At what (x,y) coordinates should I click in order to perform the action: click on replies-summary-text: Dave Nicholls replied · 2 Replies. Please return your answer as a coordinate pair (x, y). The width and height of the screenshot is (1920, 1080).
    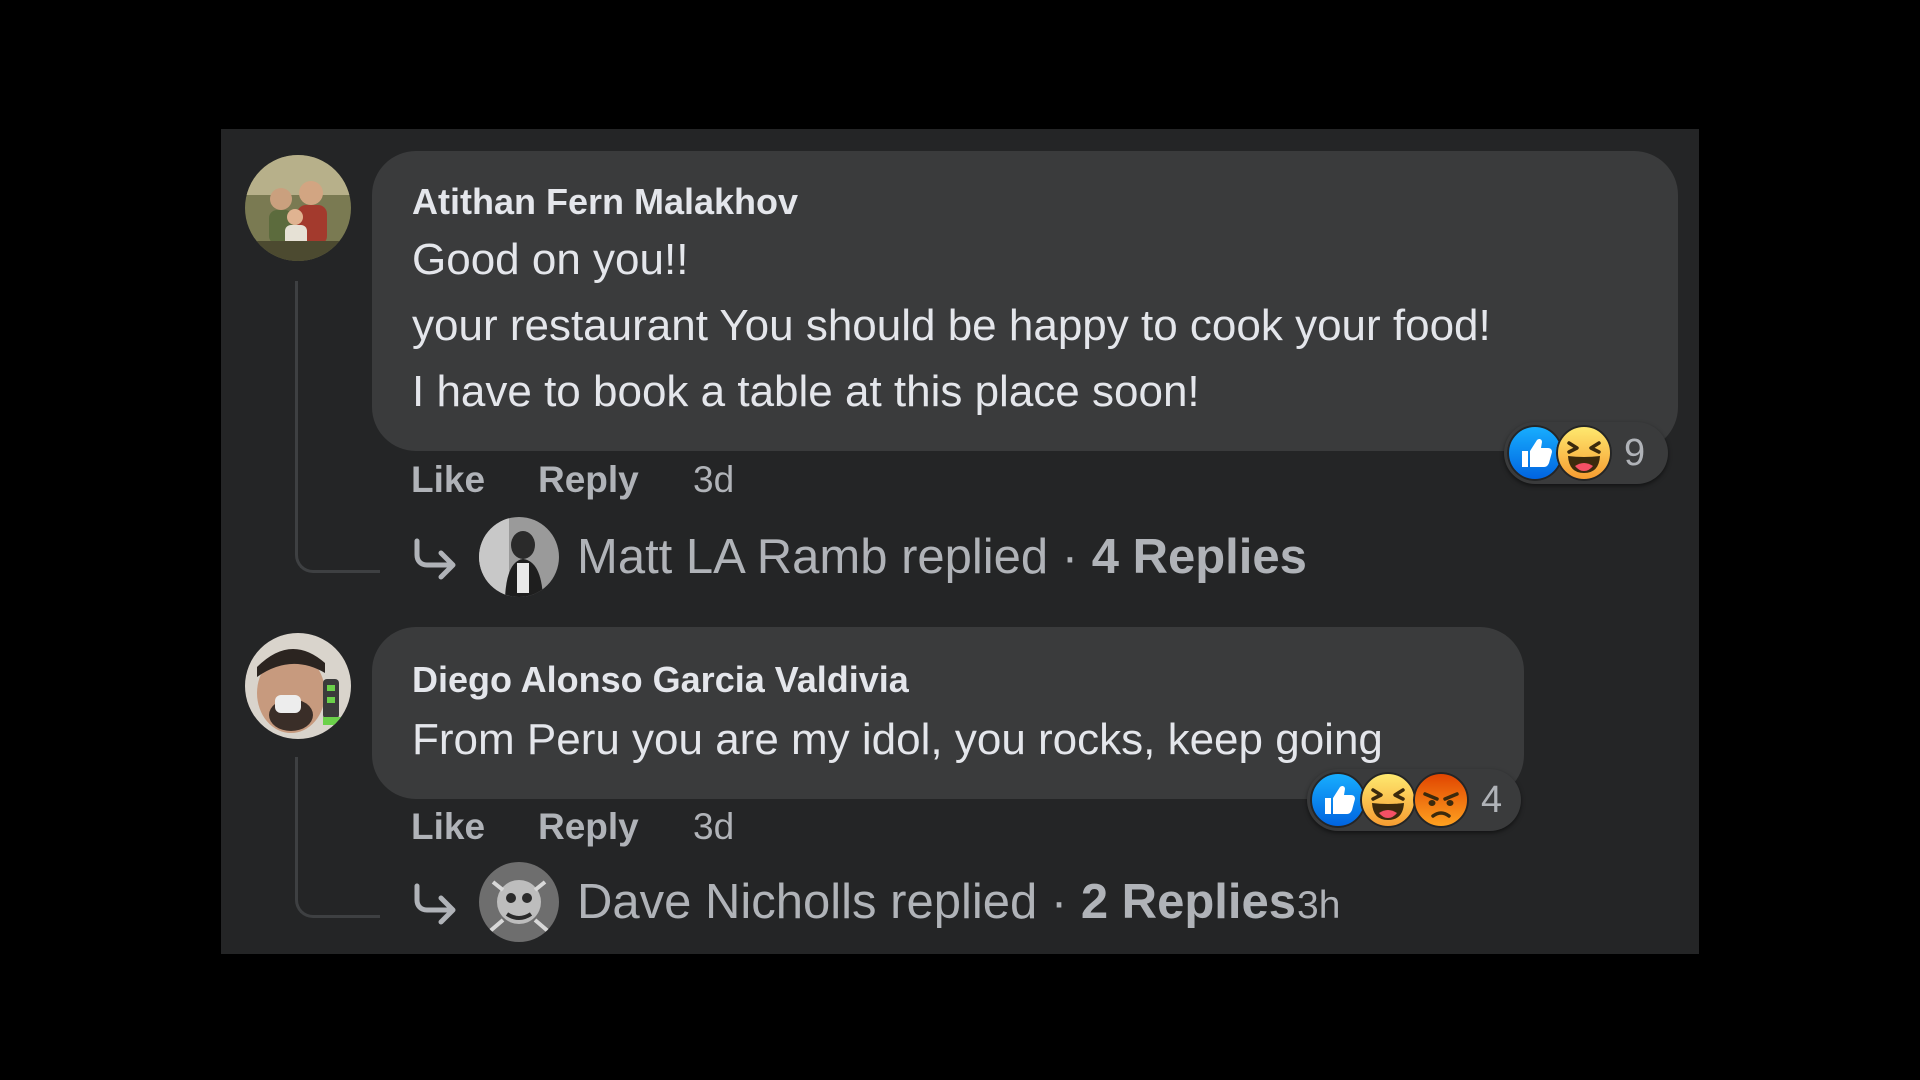
    Looking at the image, I should click on (936, 902).